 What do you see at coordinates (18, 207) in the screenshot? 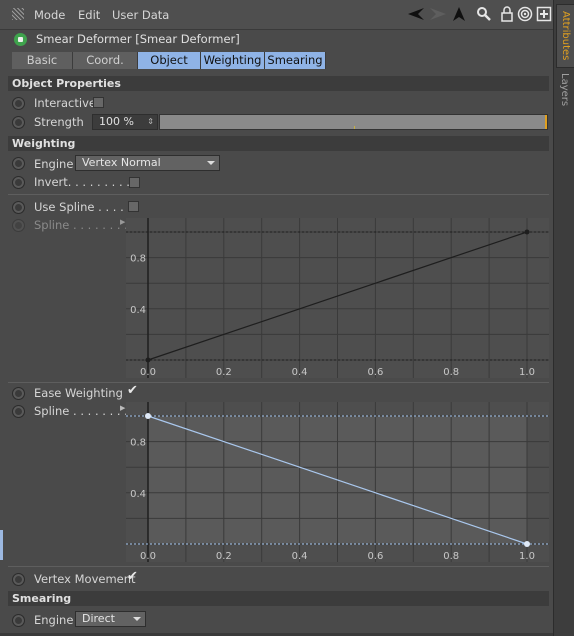
I see `use-spline-anim-toggle` at bounding box center [18, 207].